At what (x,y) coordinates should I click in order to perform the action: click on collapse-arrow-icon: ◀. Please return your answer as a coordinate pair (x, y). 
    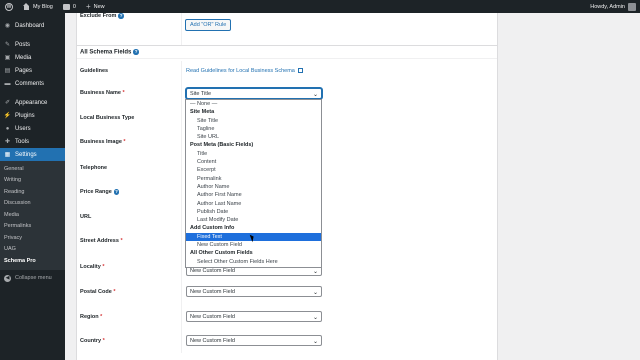
    Looking at the image, I should click on (7, 278).